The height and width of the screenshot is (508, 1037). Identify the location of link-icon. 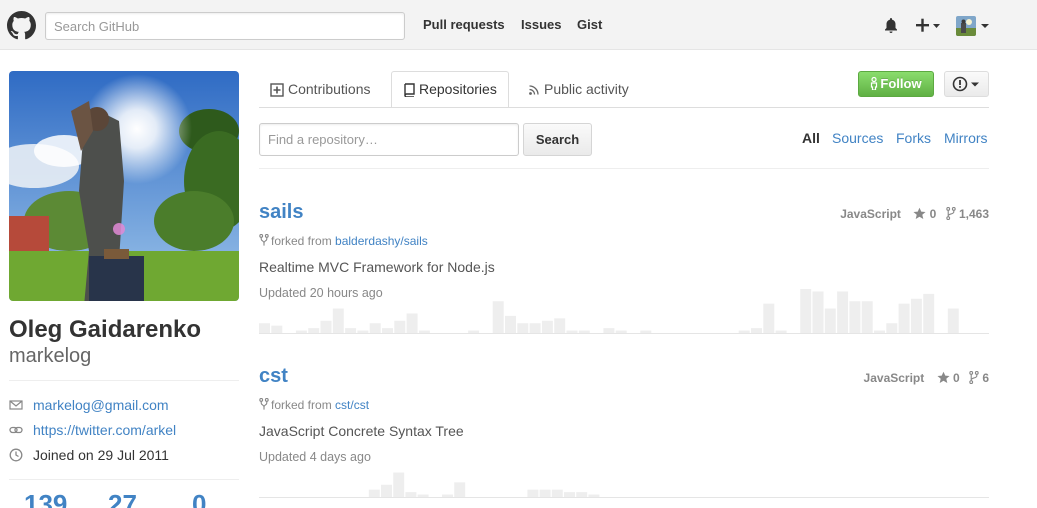
(16, 430).